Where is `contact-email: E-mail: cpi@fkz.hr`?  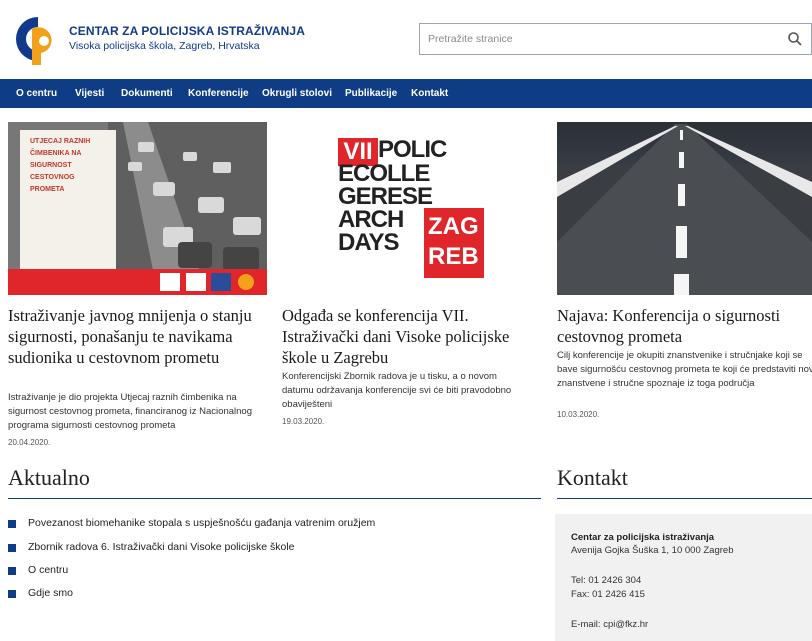 contact-email: E-mail: cpi@fkz.hr is located at coordinates (609, 624).